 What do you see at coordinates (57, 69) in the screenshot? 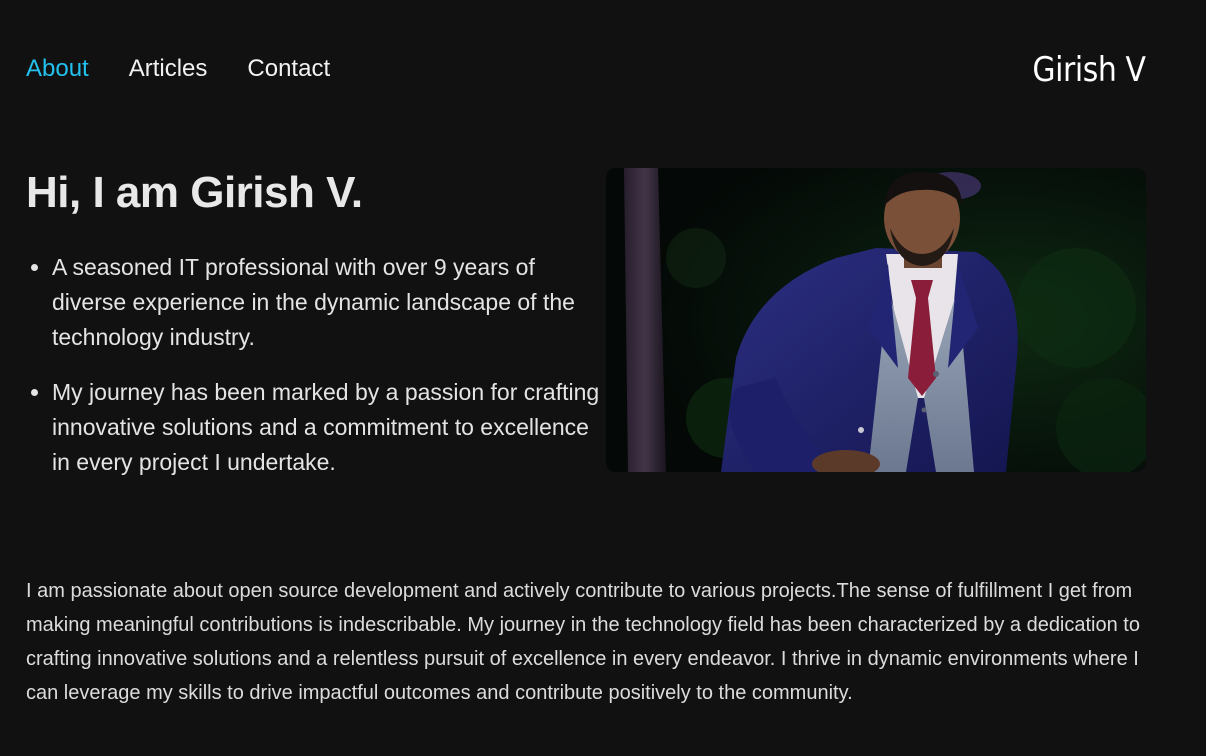
I see `nav-about-link: About` at bounding box center [57, 69].